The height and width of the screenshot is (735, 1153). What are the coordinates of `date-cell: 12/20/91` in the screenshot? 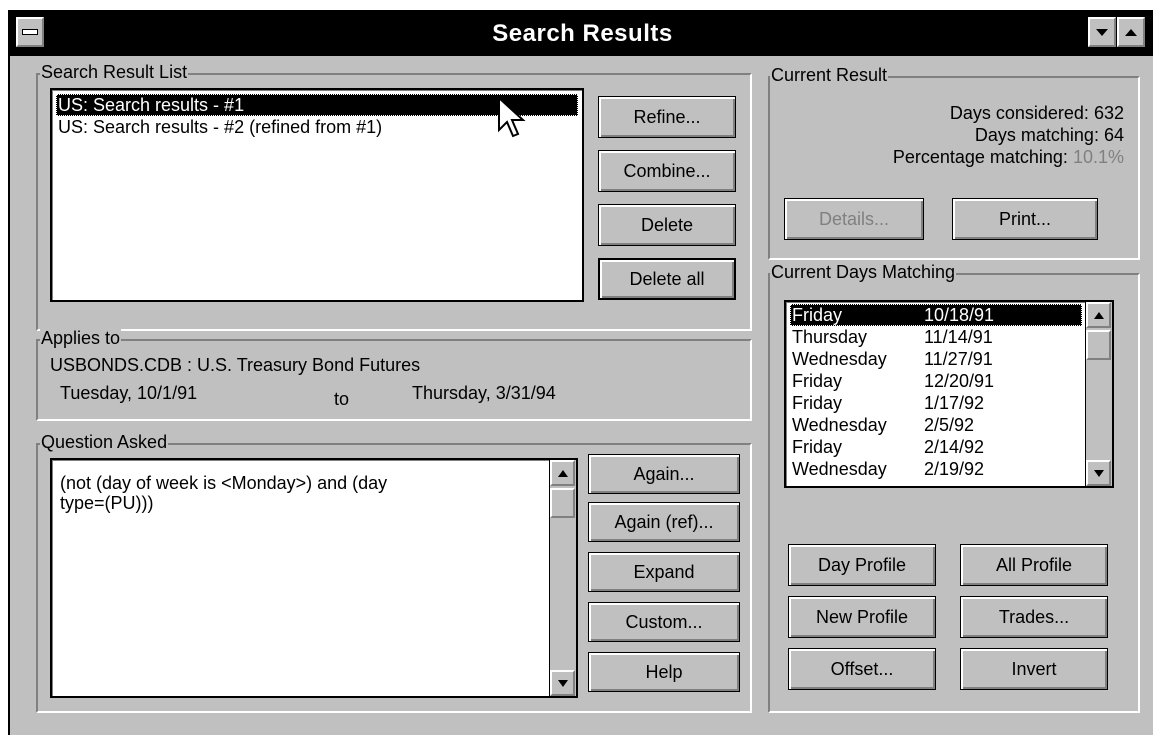 It's located at (959, 381).